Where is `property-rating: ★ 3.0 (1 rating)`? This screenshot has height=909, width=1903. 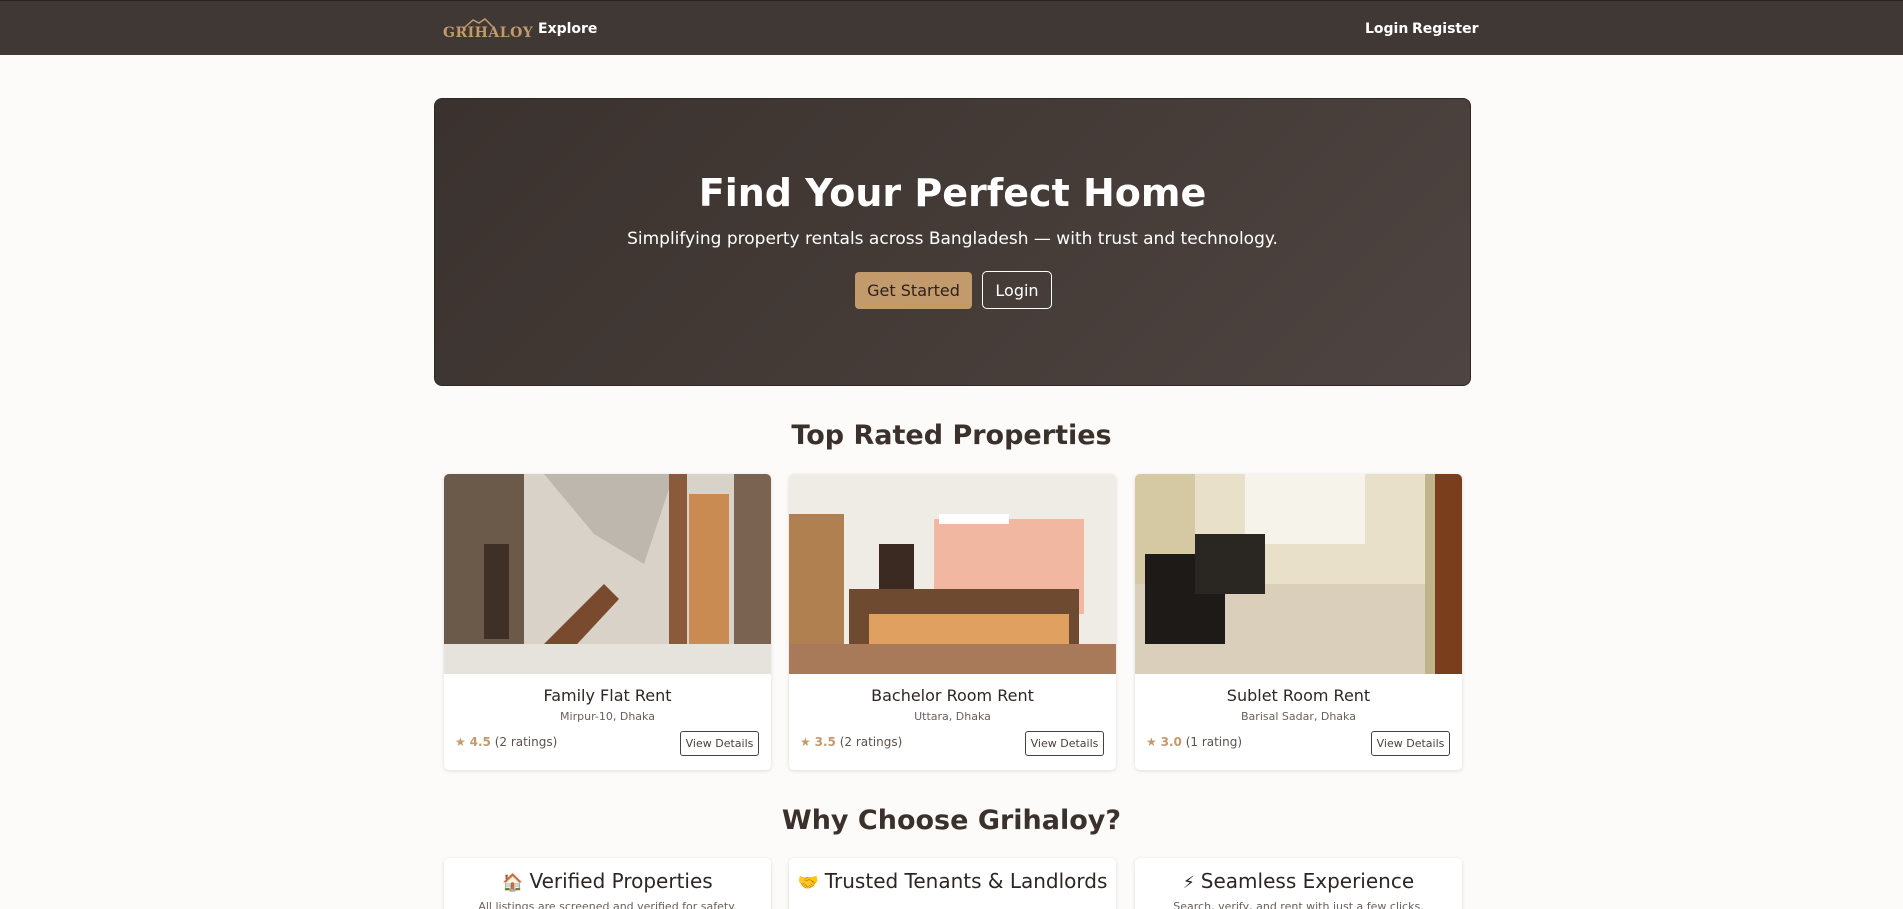 property-rating: ★ 3.0 (1 rating) is located at coordinates (1194, 742).